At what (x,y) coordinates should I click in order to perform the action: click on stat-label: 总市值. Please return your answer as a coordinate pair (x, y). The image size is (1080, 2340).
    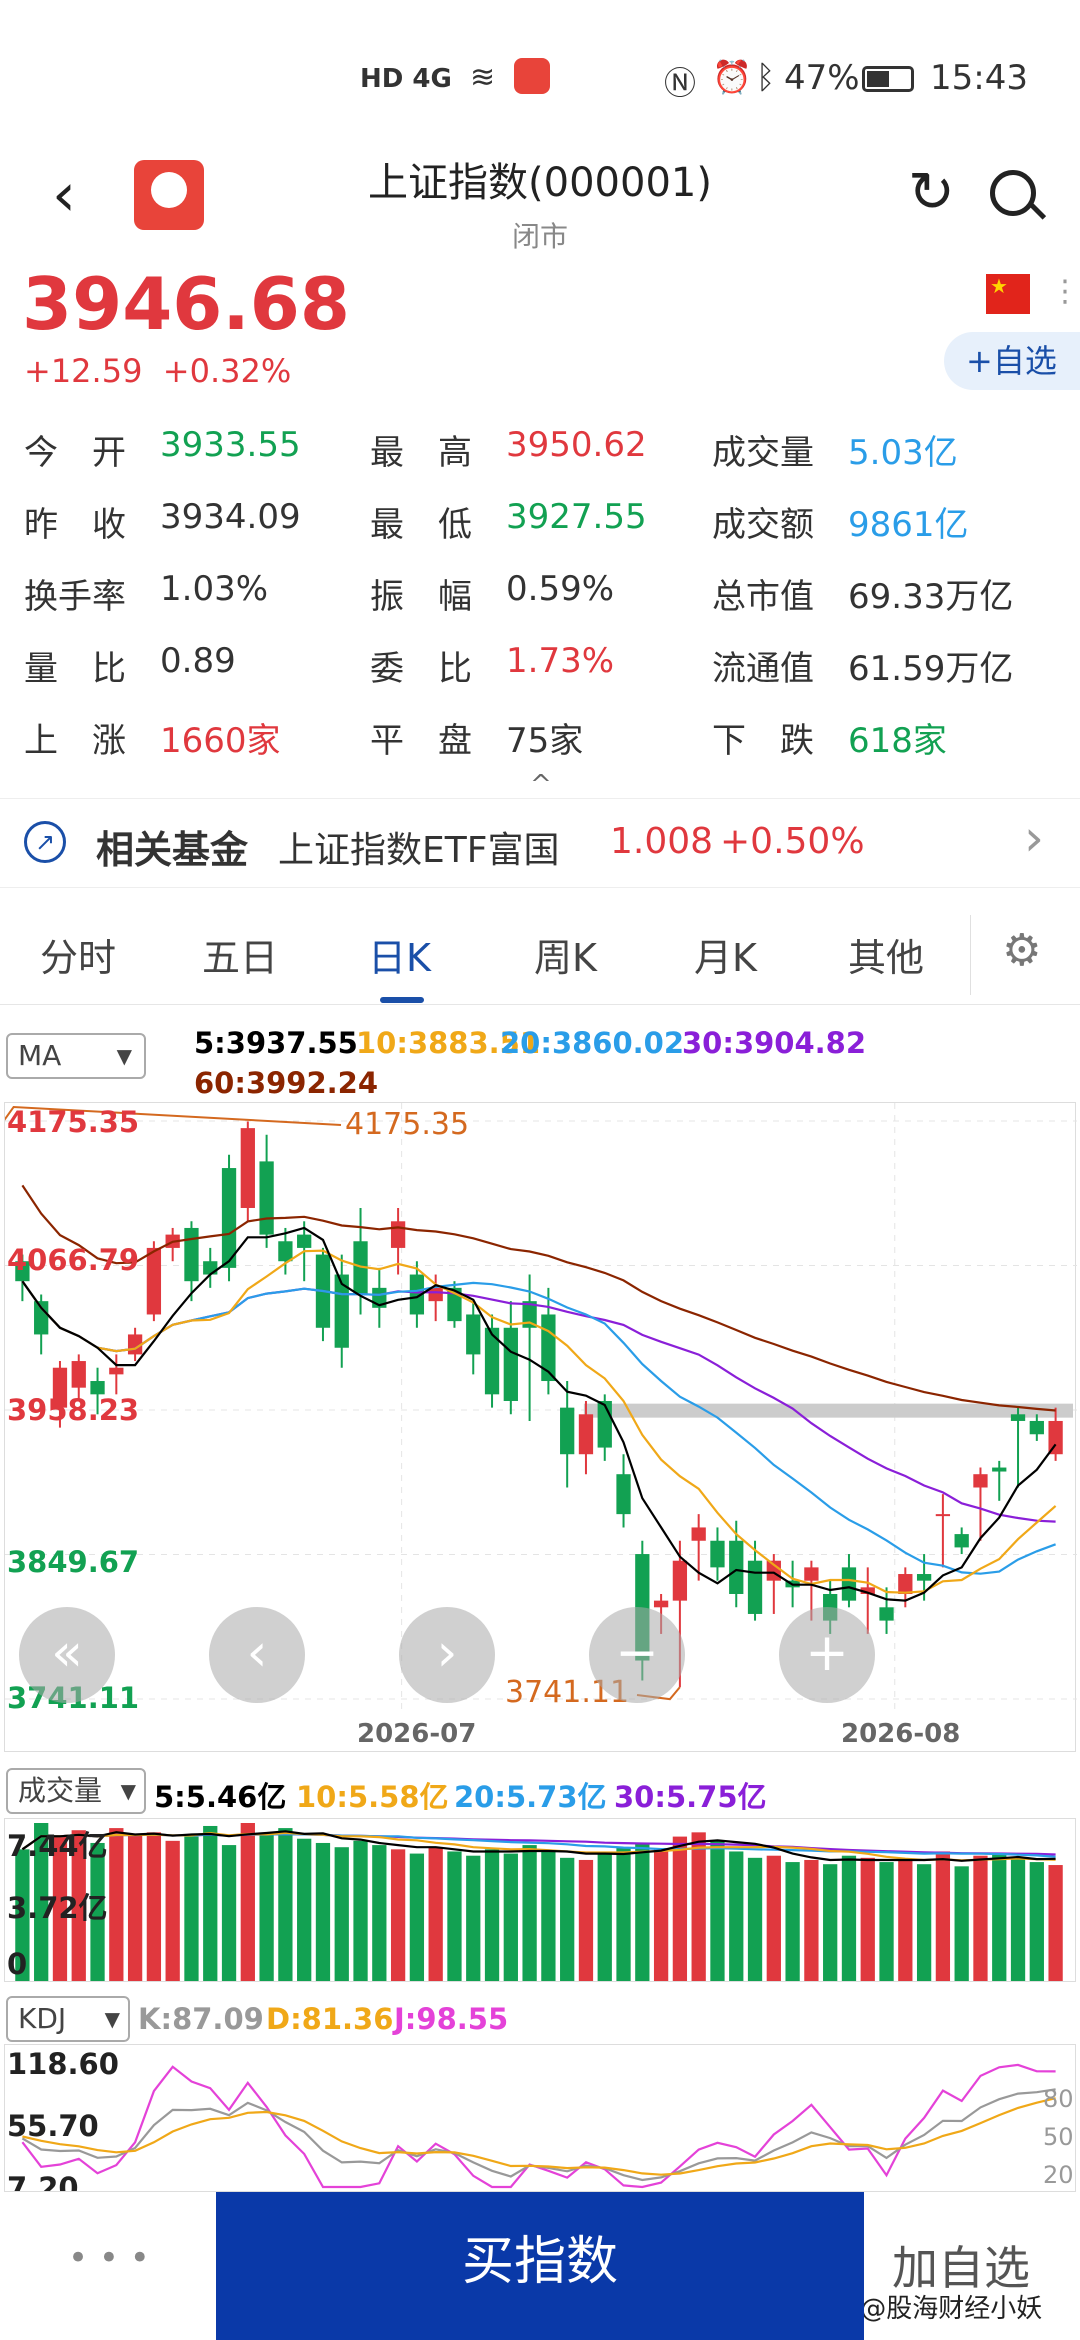
    Looking at the image, I should click on (763, 597).